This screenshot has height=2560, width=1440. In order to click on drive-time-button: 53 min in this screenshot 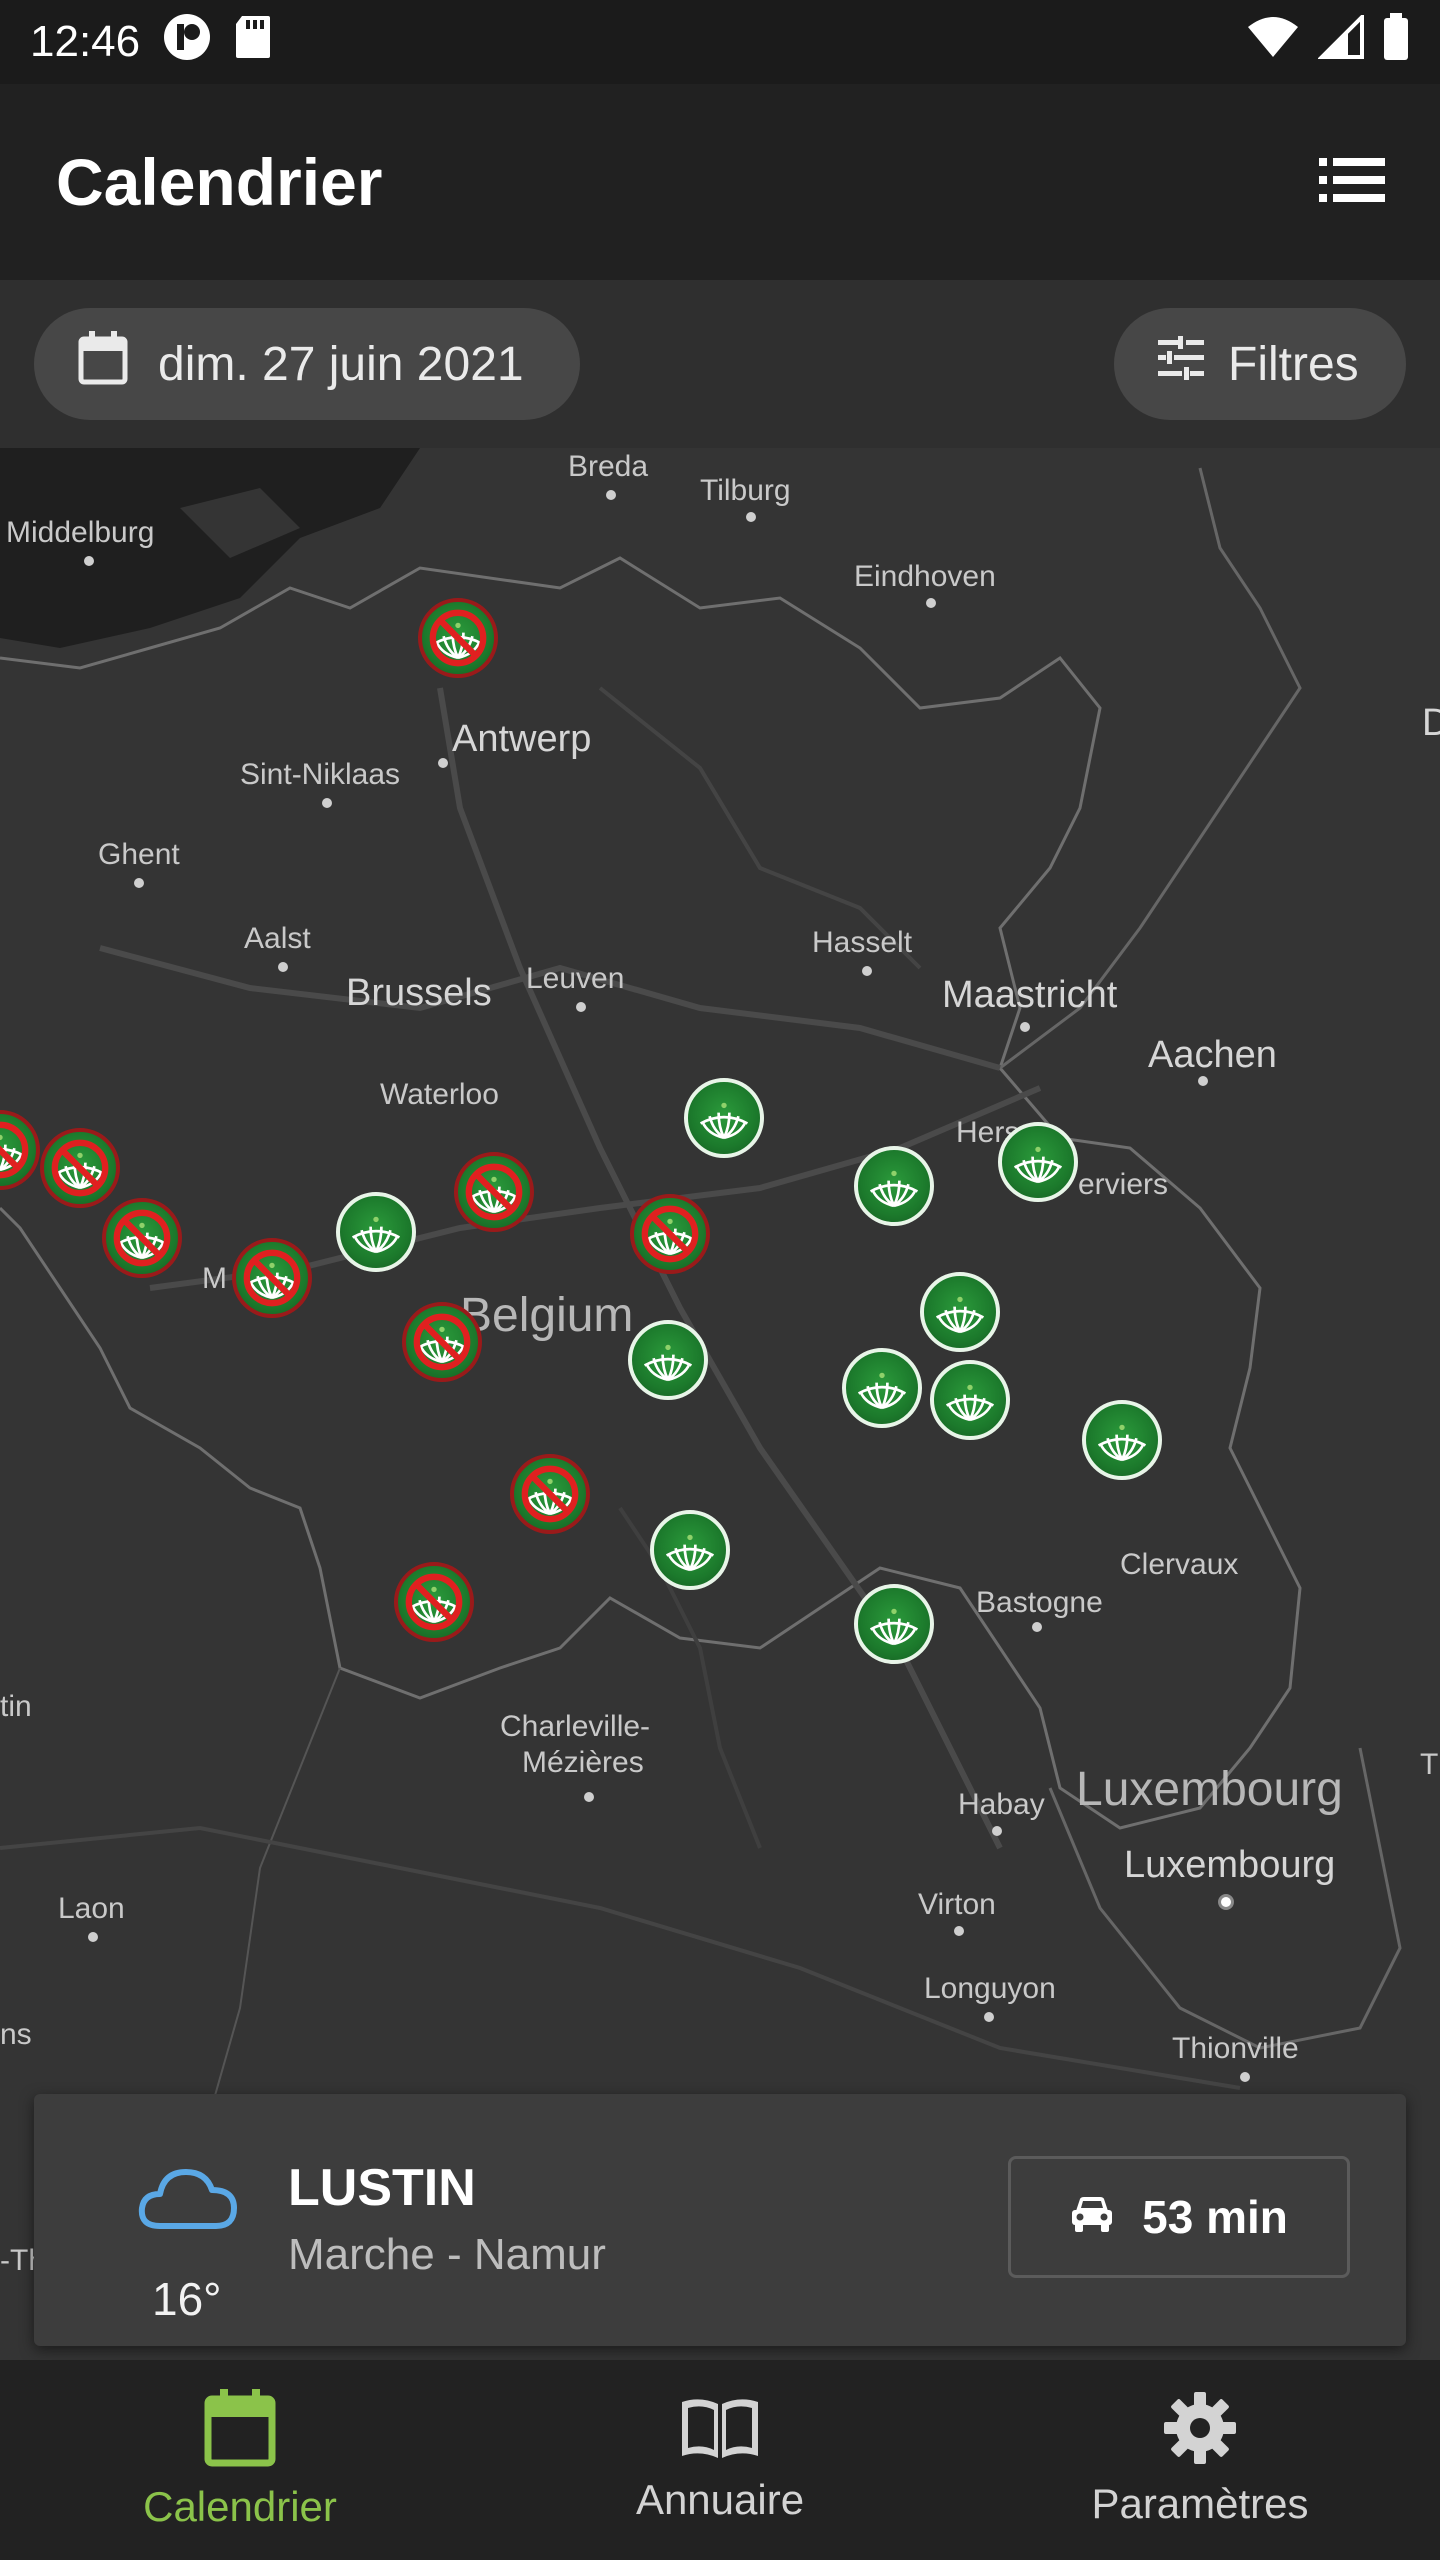, I will do `click(1179, 2217)`.